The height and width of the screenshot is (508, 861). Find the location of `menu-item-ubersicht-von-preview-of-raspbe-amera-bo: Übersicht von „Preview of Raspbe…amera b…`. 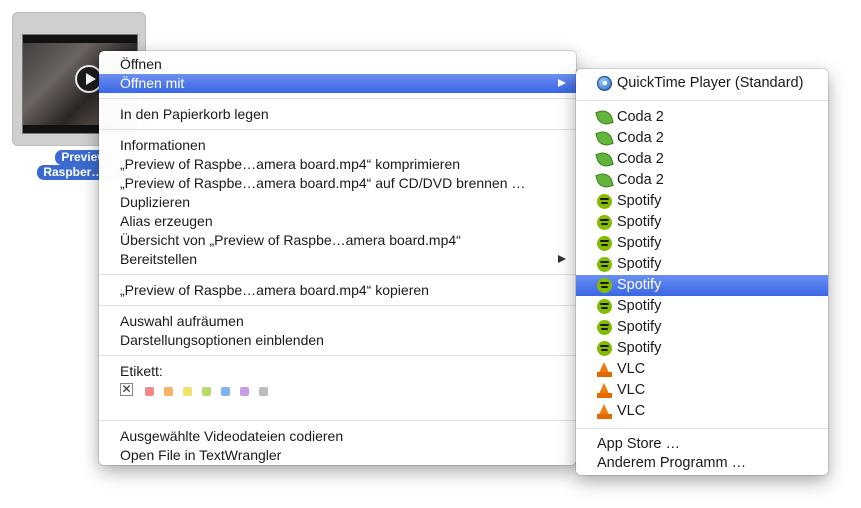

menu-item-ubersicht-von-preview-of-raspbe-amera-bo: Übersicht von „Preview of Raspbe…amera b… is located at coordinates (337, 240).